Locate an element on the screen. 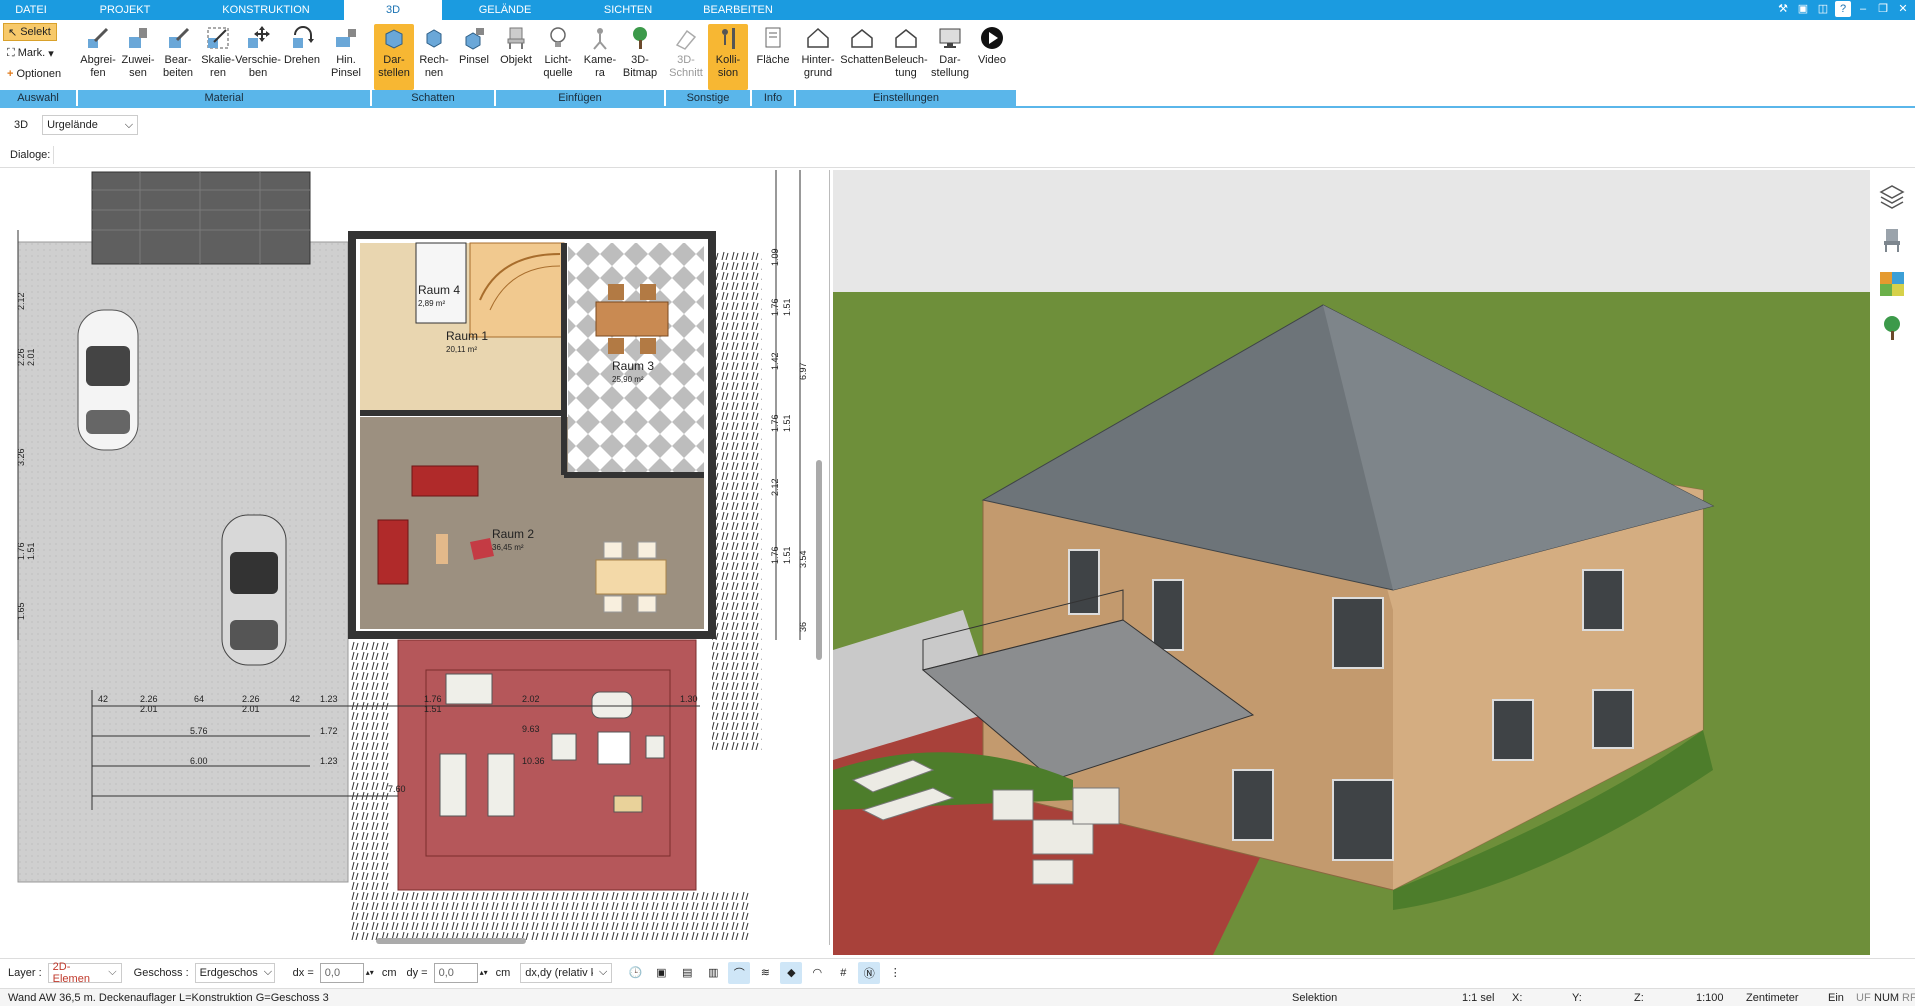 The height and width of the screenshot is (1006, 1915). lichtquelle-button: Licht- quelle is located at coordinates (558, 57).